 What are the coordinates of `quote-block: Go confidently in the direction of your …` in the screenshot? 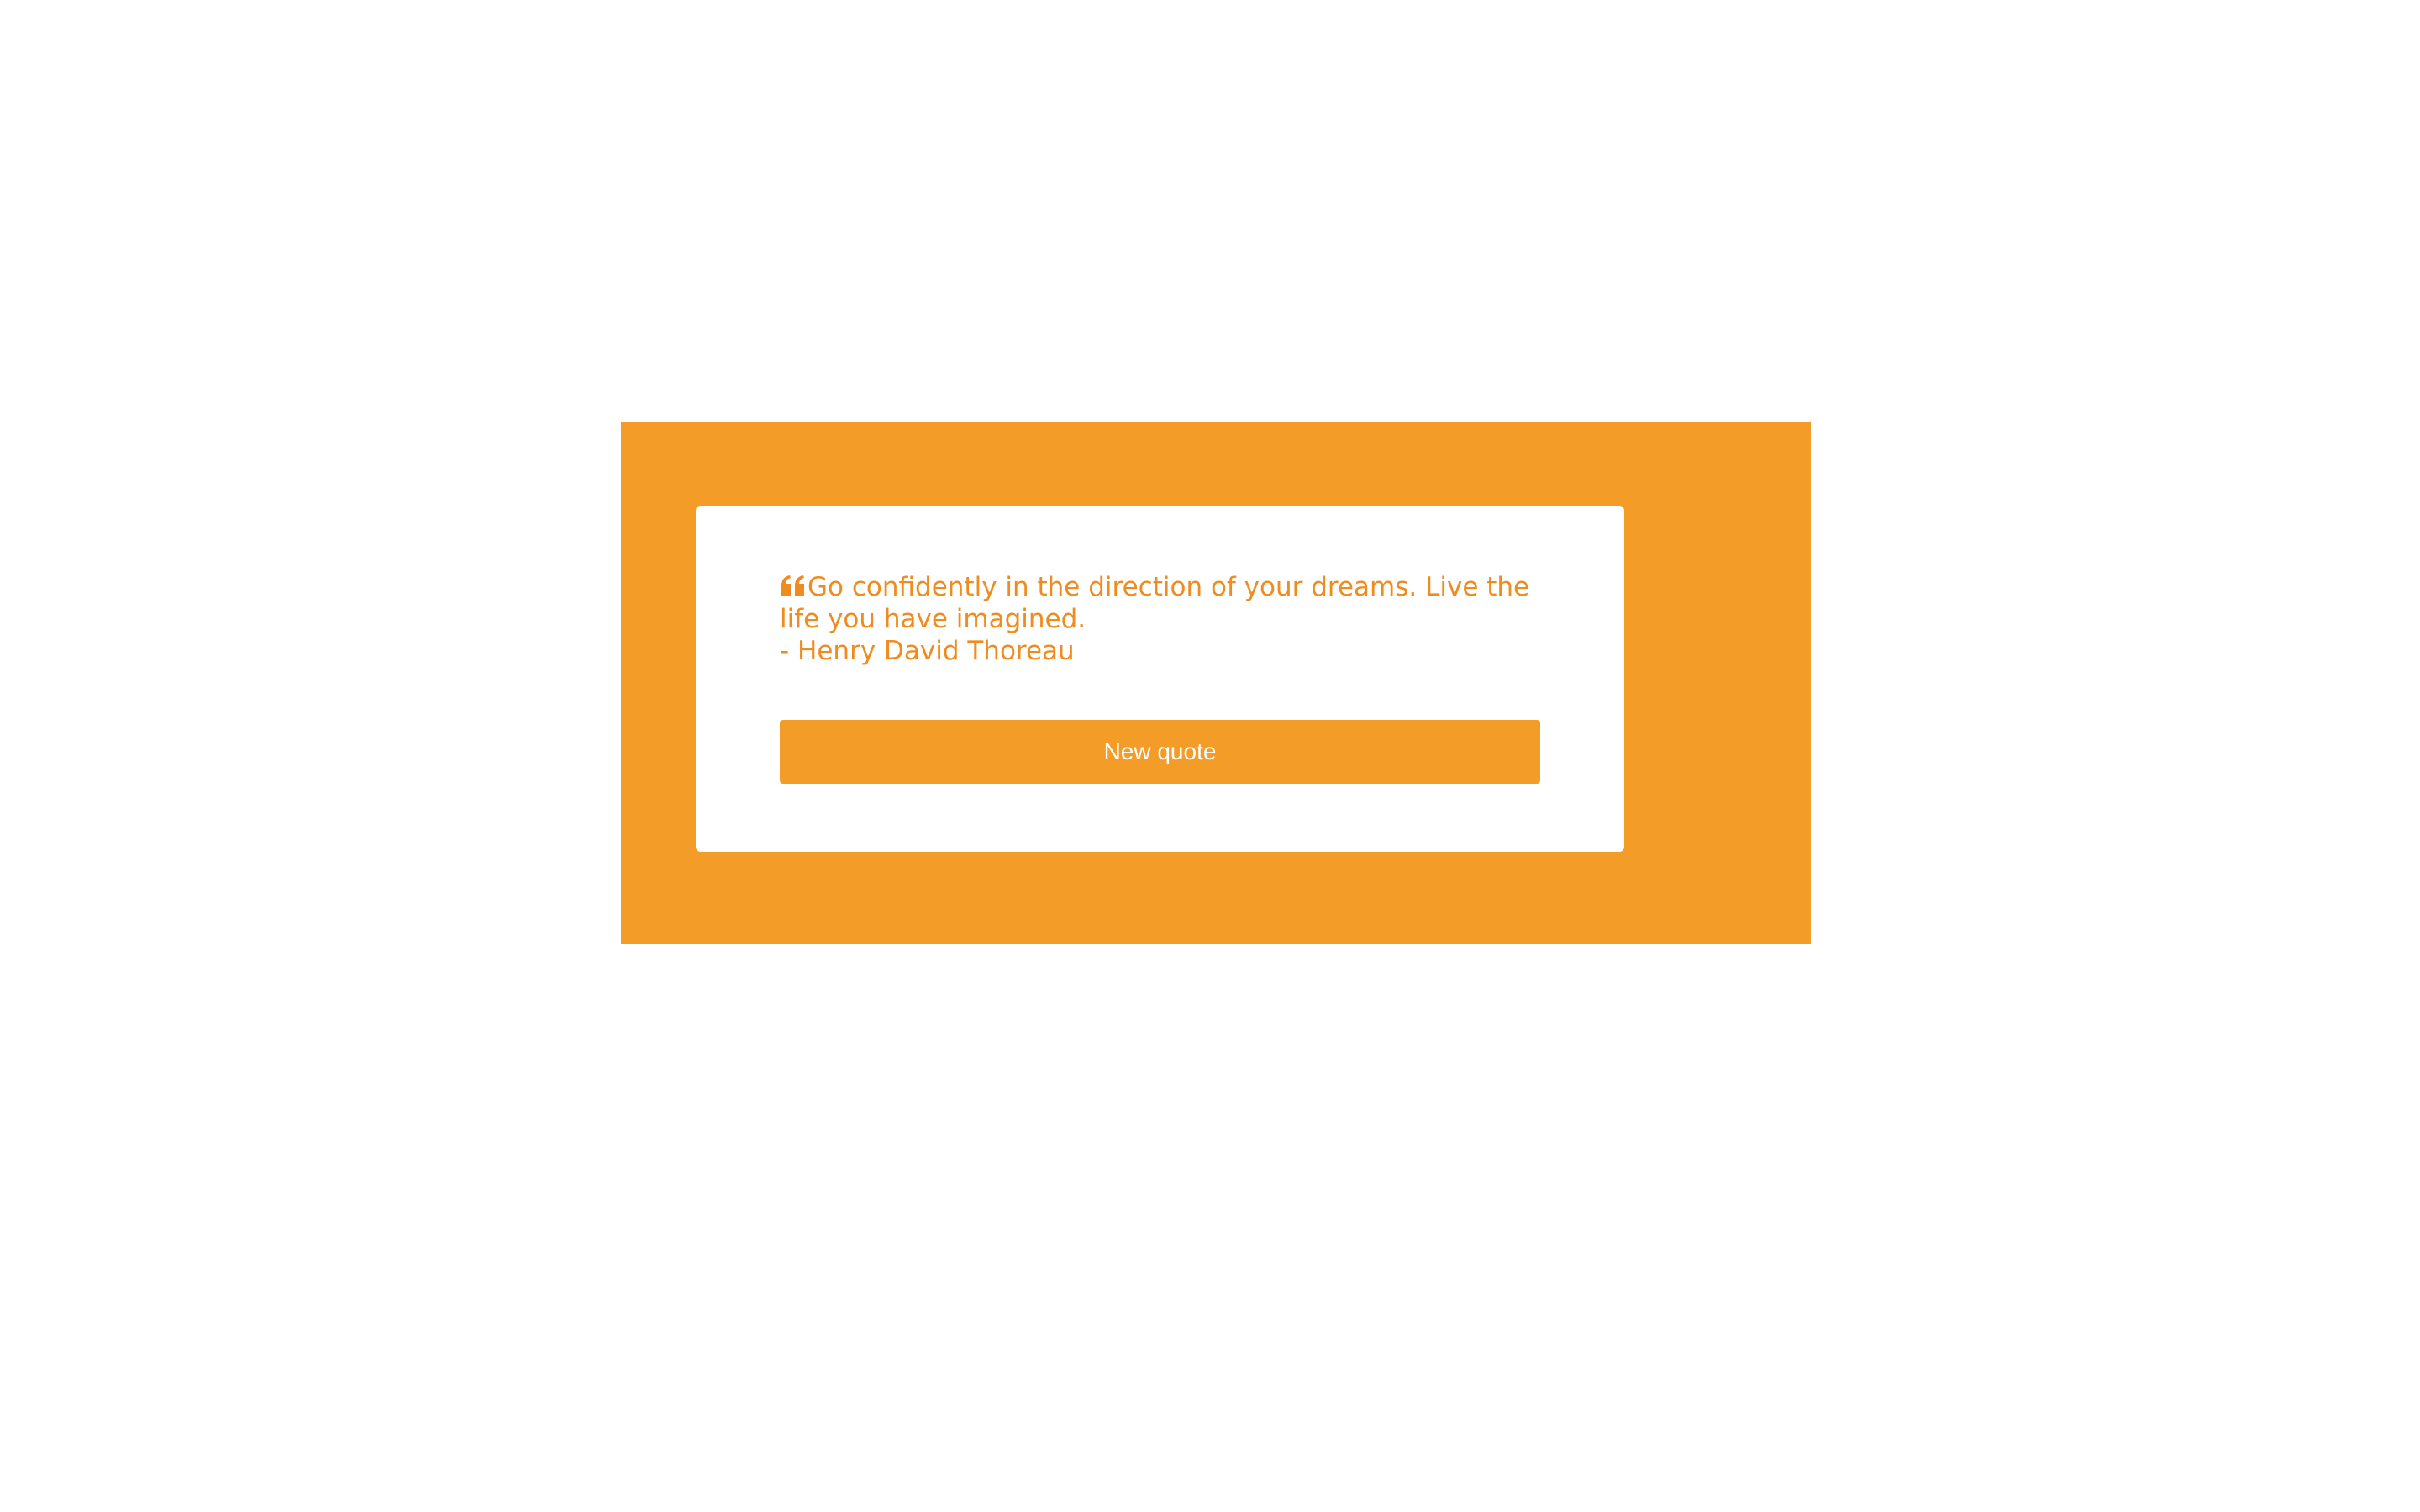 It's located at (1158, 619).